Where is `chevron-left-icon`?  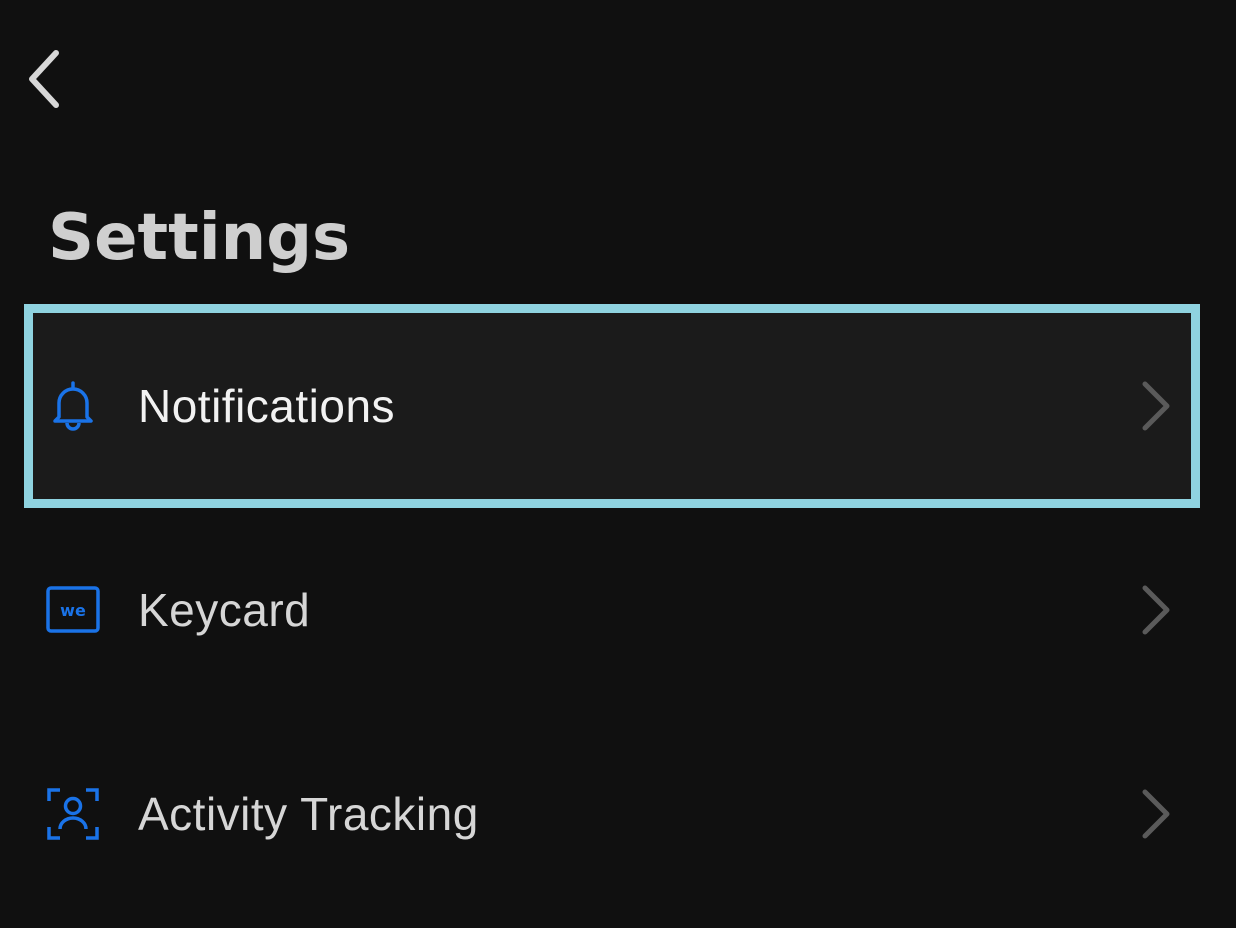 chevron-left-icon is located at coordinates (44, 79).